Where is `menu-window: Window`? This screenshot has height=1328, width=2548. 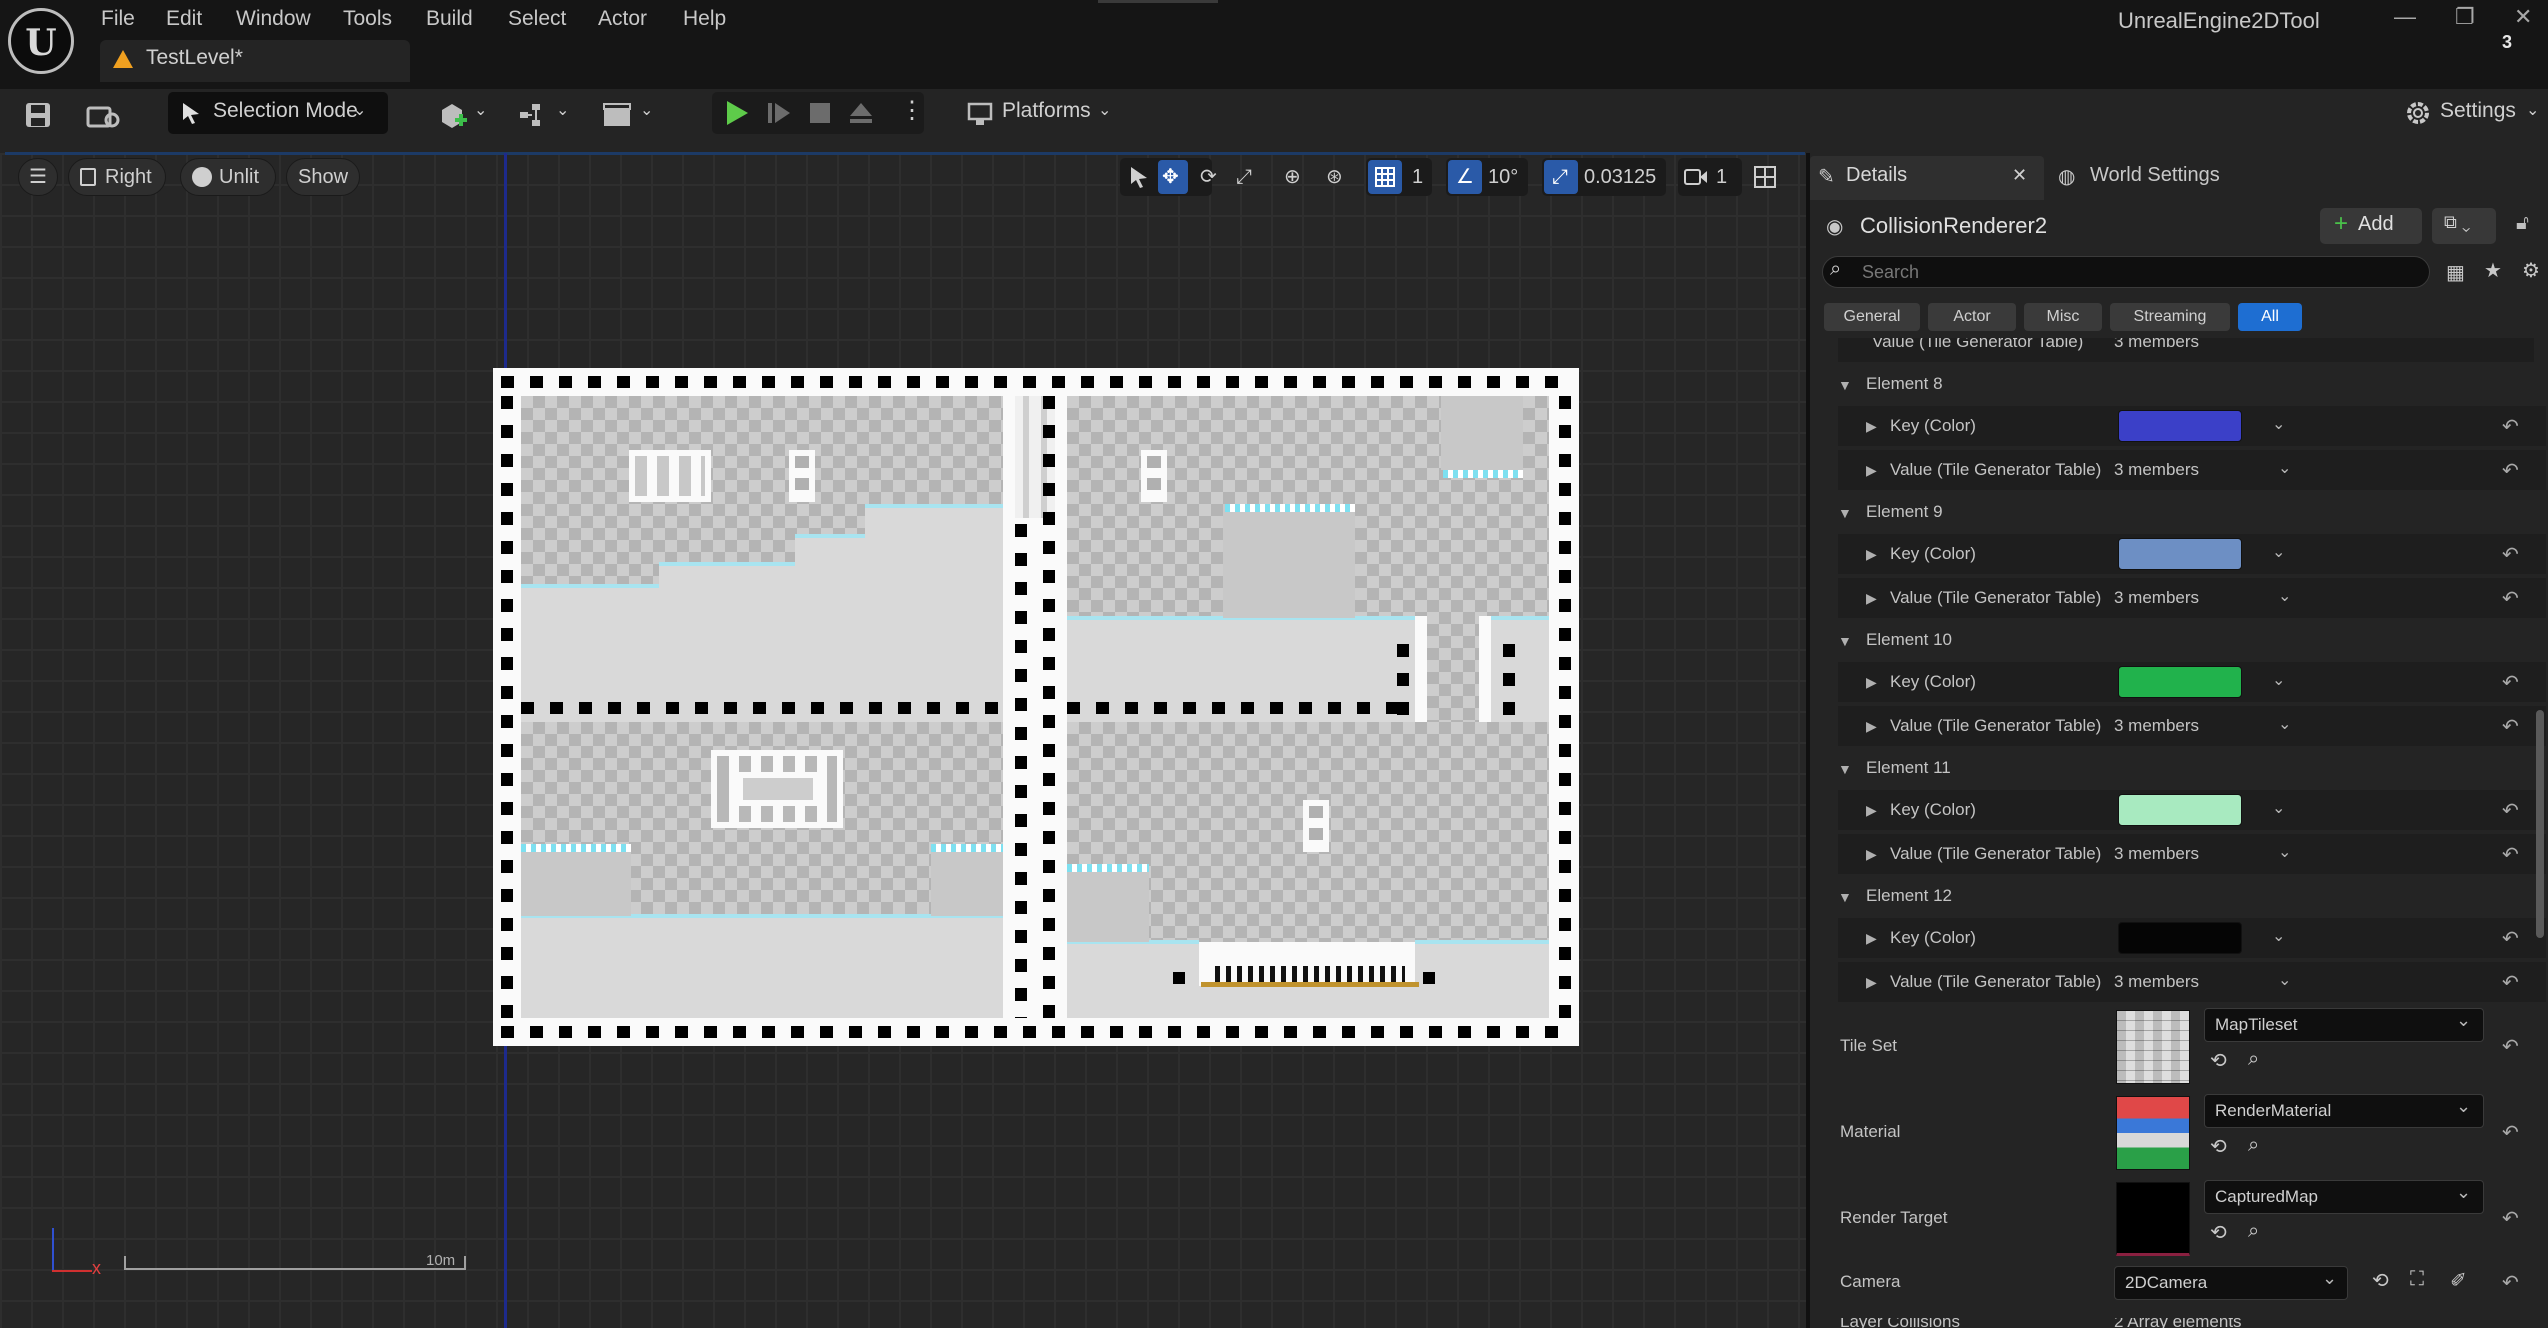 menu-window: Window is located at coordinates (273, 19).